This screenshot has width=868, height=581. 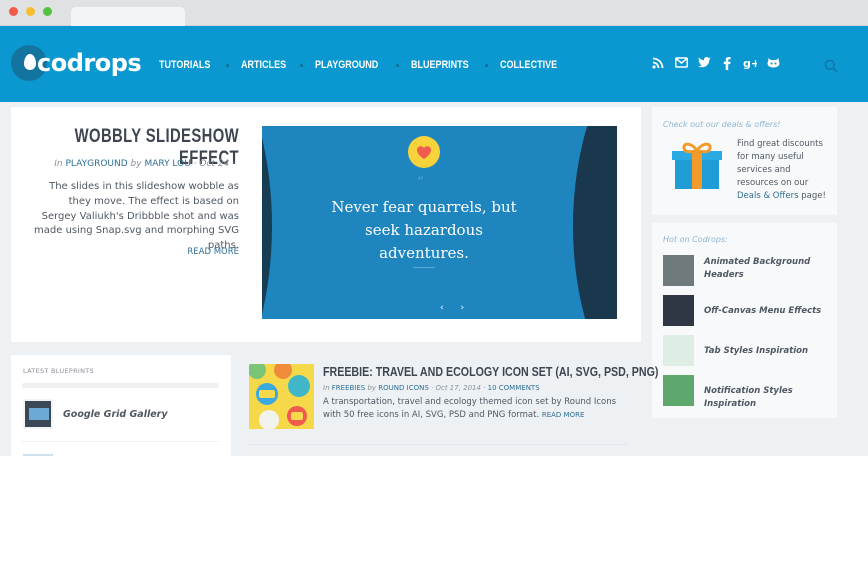 I want to click on deals-suffix: page!, so click(x=813, y=196).